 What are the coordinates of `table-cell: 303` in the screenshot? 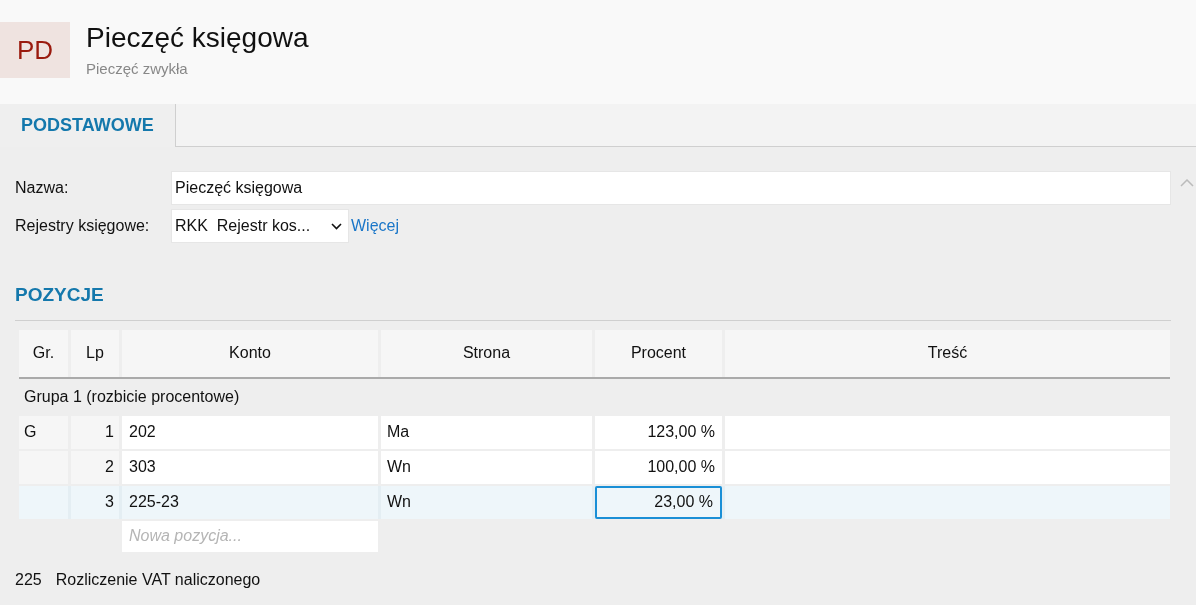 It's located at (250, 467).